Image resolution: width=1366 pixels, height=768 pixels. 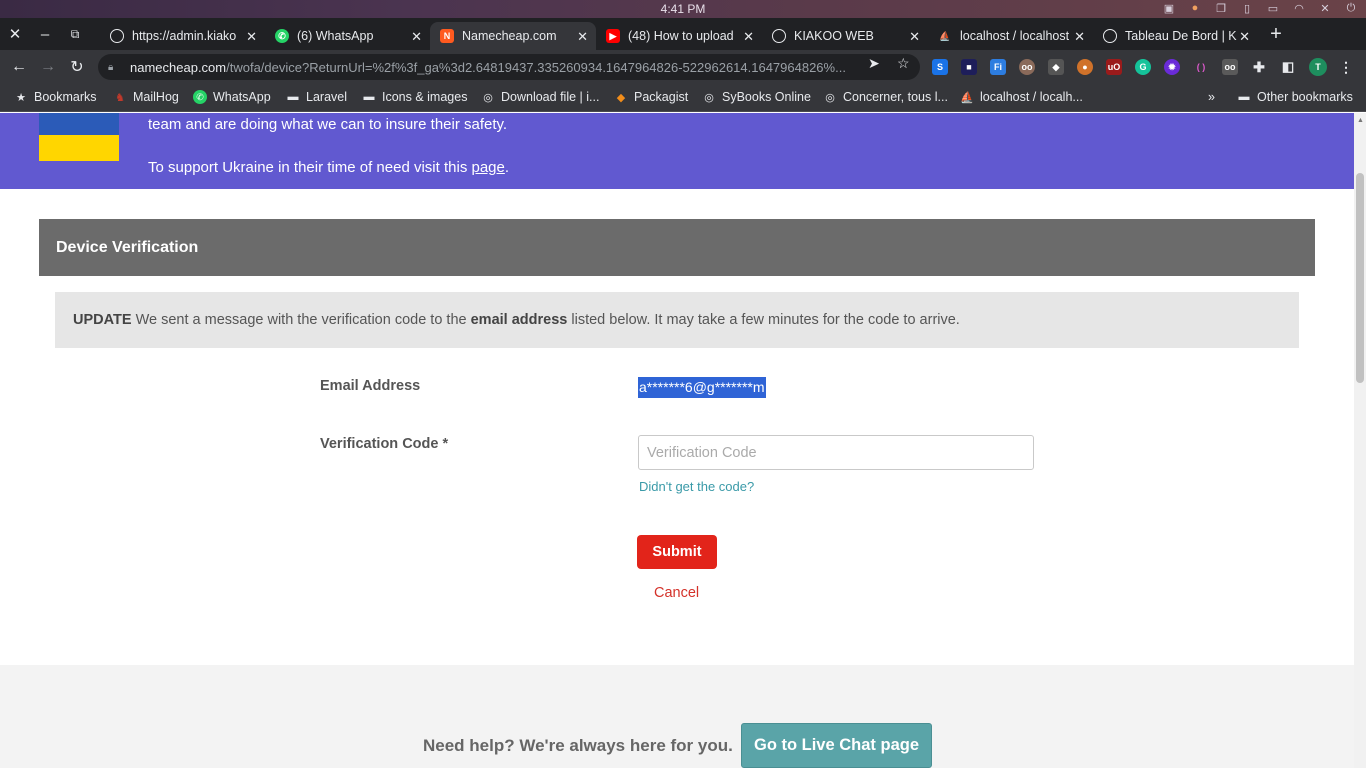 I want to click on cancel-link: Cancel, so click(x=676, y=593).